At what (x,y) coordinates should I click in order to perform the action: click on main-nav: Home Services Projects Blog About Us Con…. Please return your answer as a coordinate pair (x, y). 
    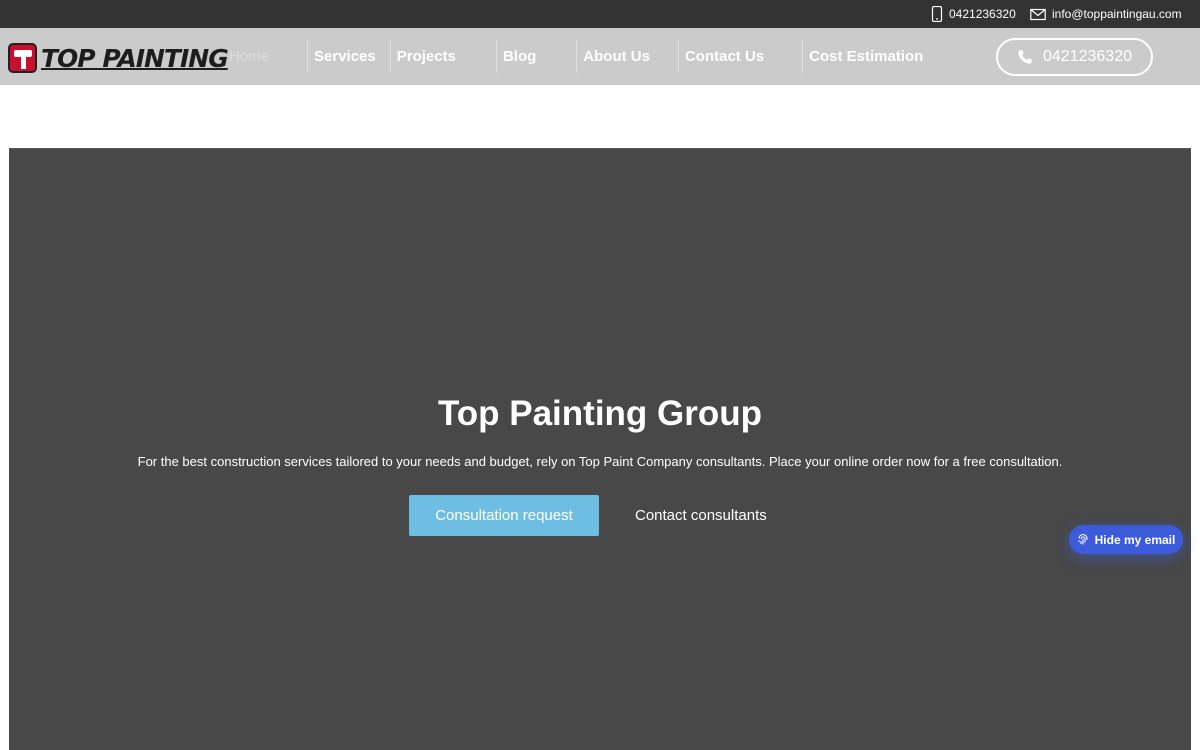
    Looking at the image, I should click on (573, 56).